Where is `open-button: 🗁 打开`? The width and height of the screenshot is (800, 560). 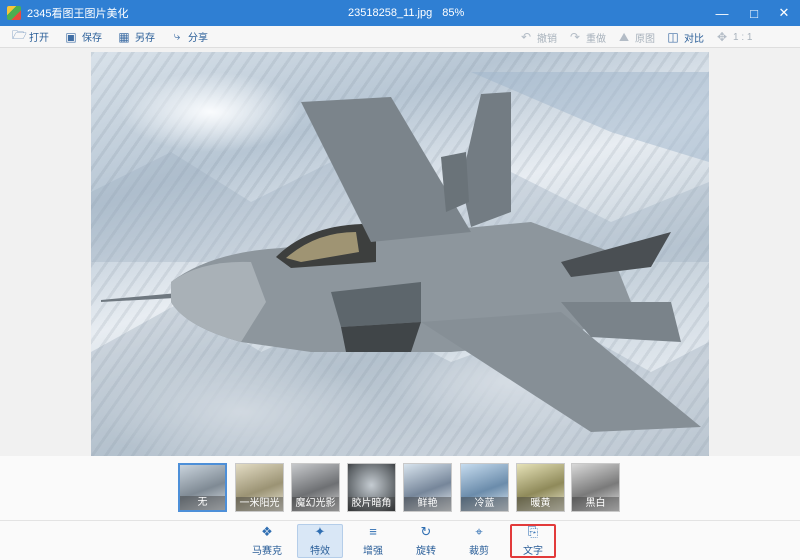 open-button: 🗁 打开 is located at coordinates (30, 37).